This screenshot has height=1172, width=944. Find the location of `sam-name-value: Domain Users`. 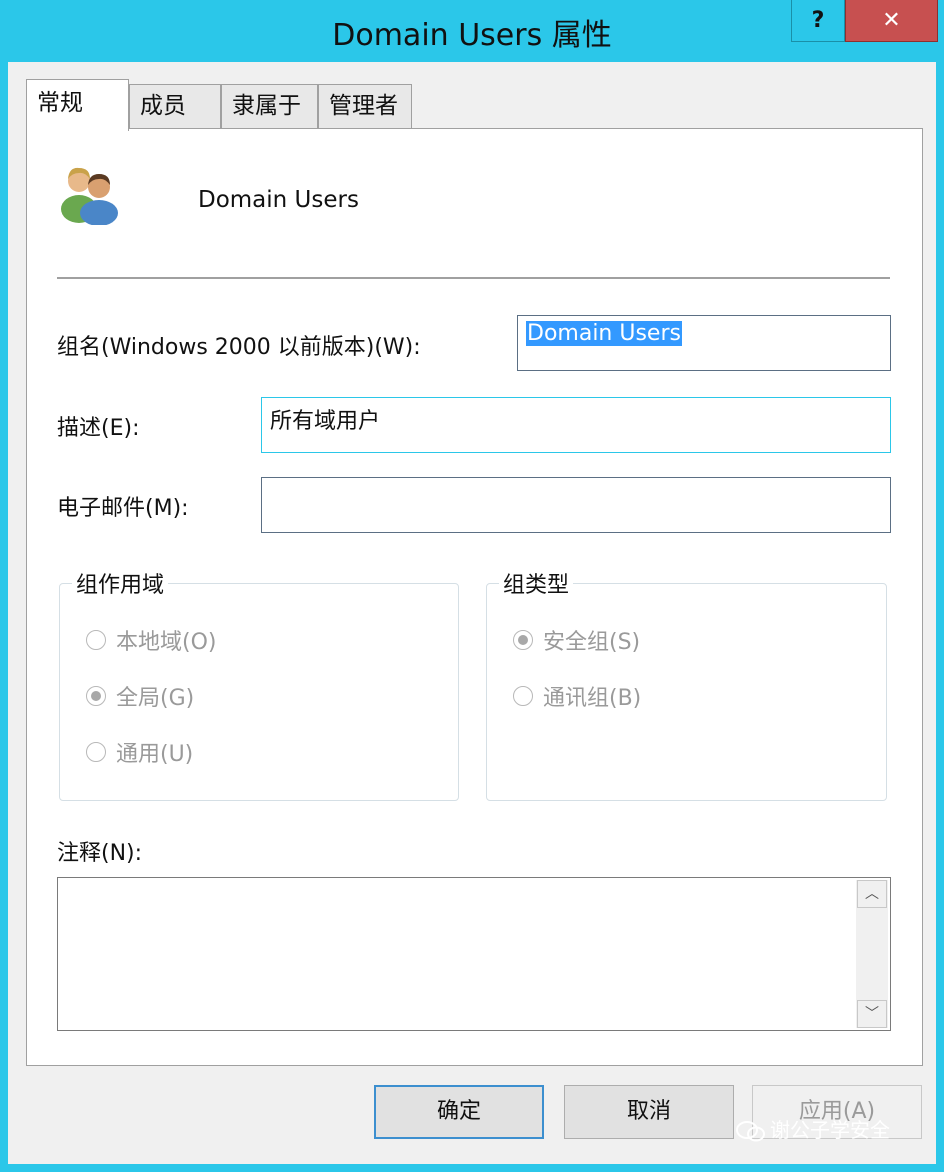

sam-name-value: Domain Users is located at coordinates (604, 333).